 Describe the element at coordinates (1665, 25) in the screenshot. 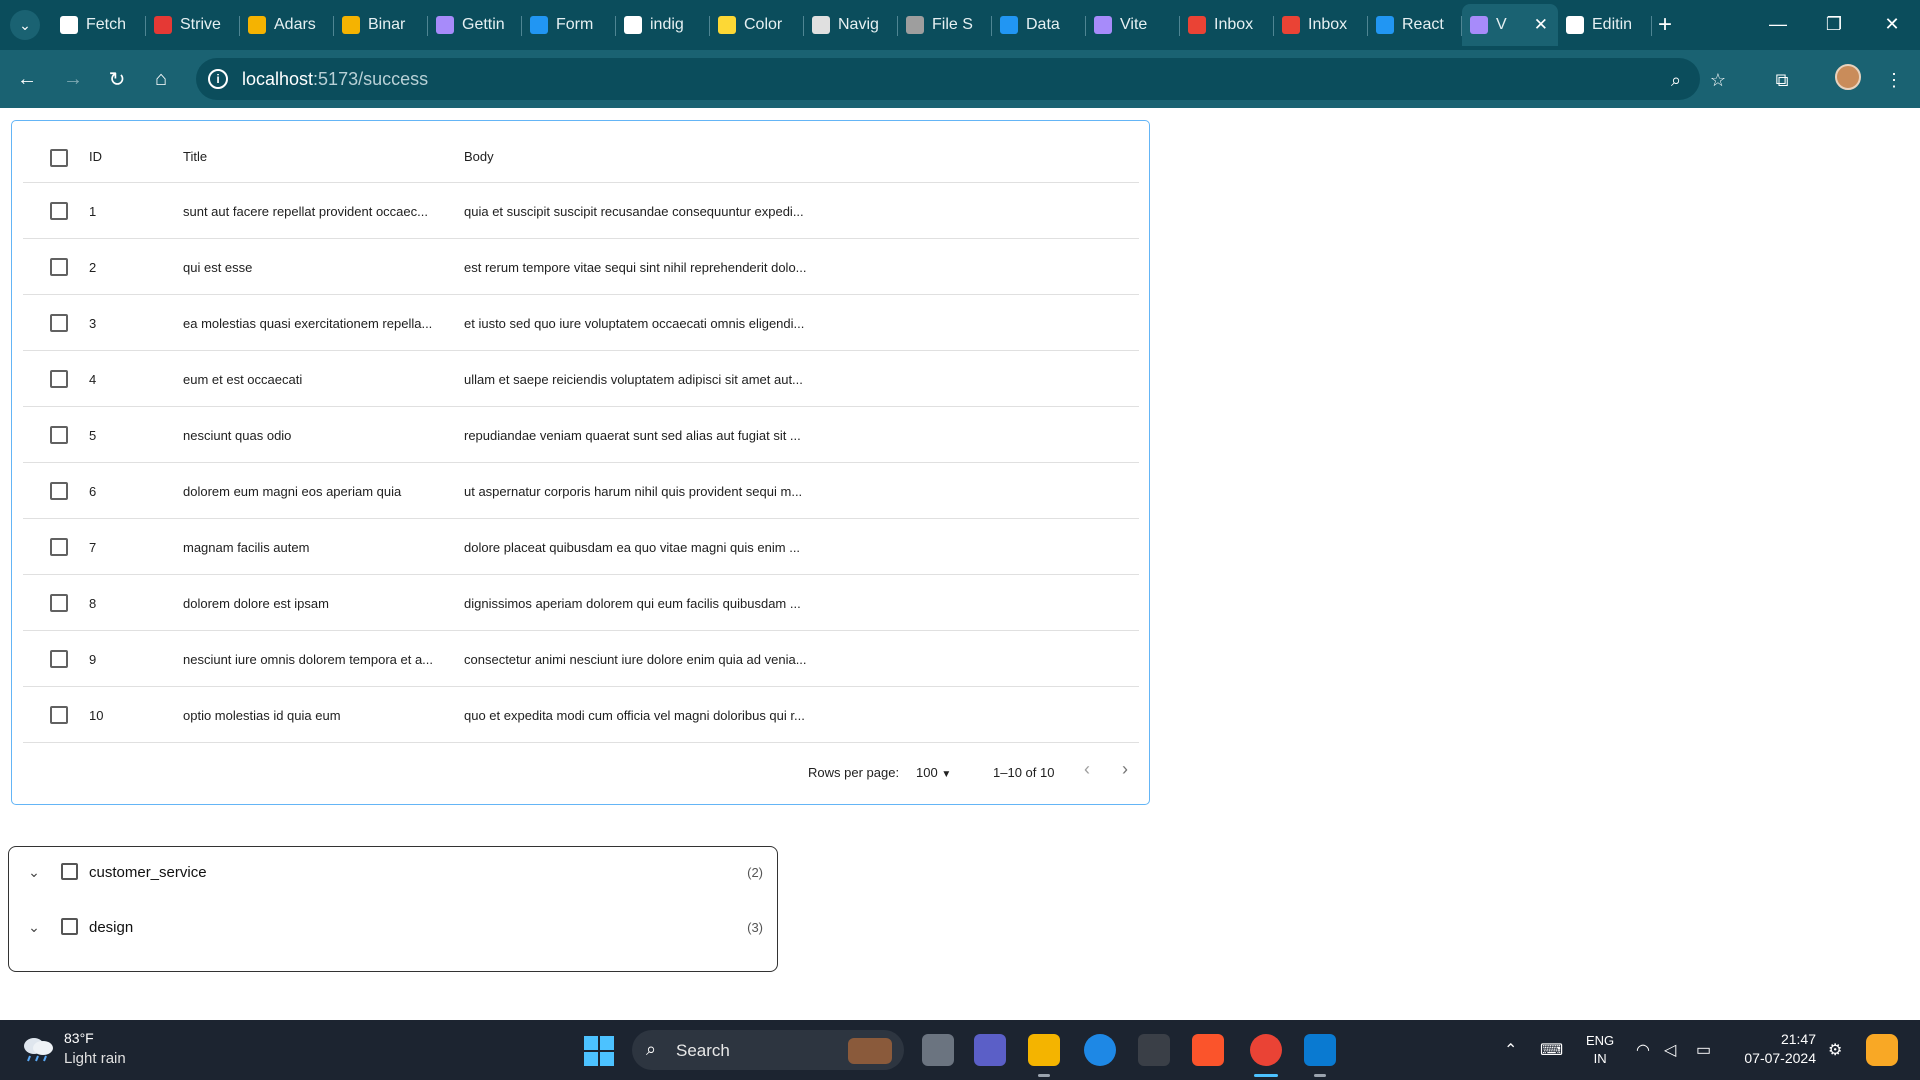

I see `new-tab-button: +` at that location.